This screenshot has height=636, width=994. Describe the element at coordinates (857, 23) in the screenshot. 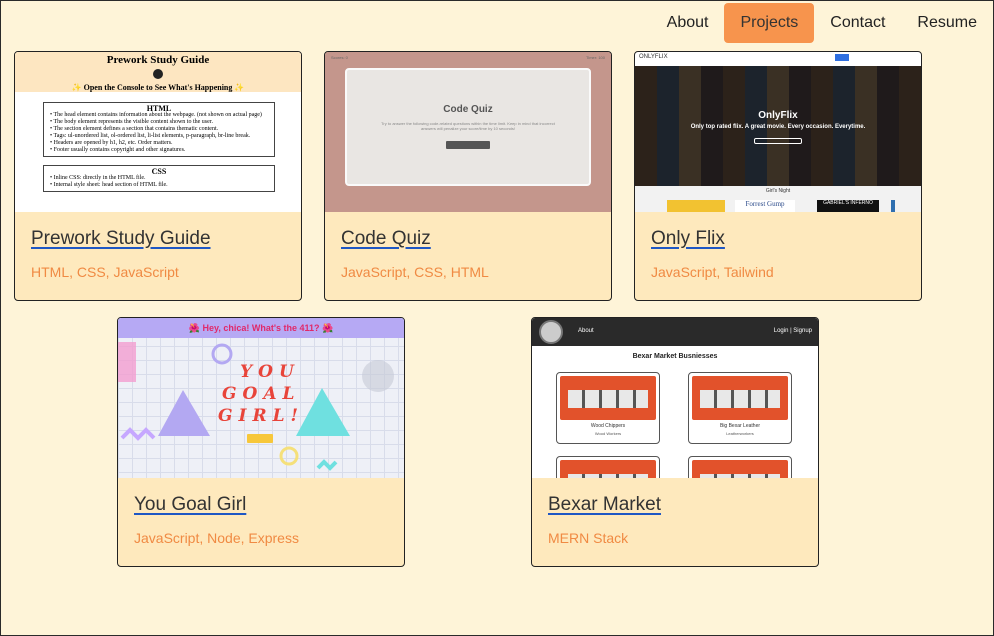

I see `nav-contact-link: Contact` at that location.